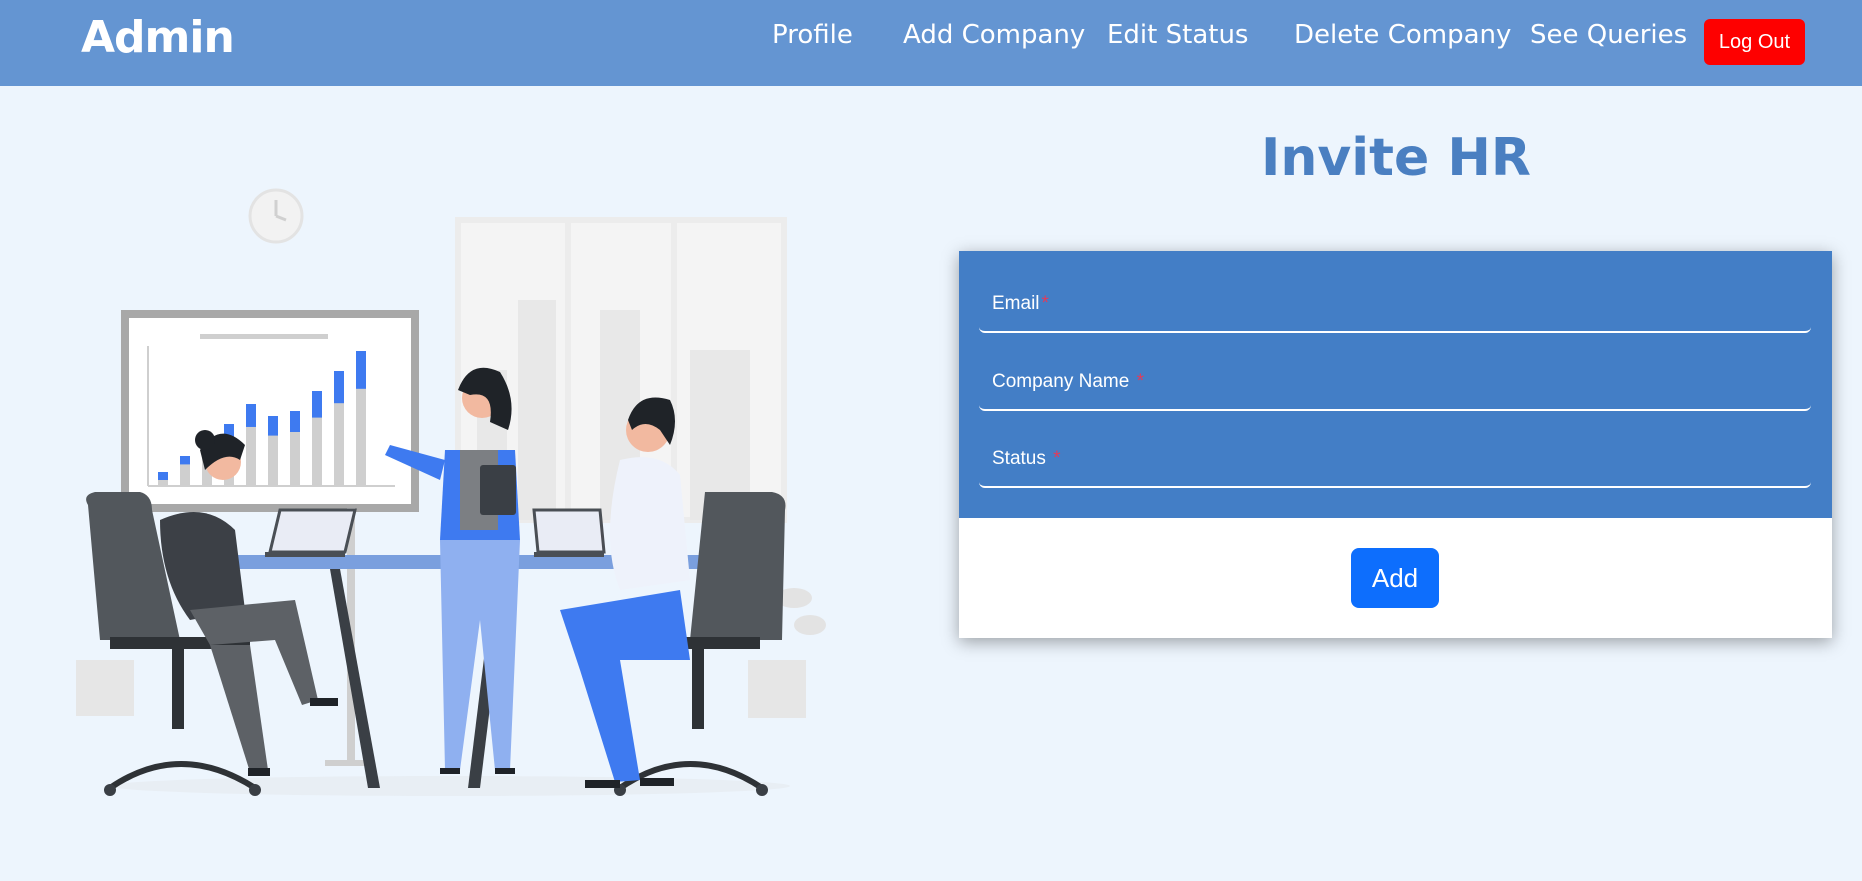 This screenshot has width=1862, height=881. I want to click on logout-button: Log Out, so click(1754, 42).